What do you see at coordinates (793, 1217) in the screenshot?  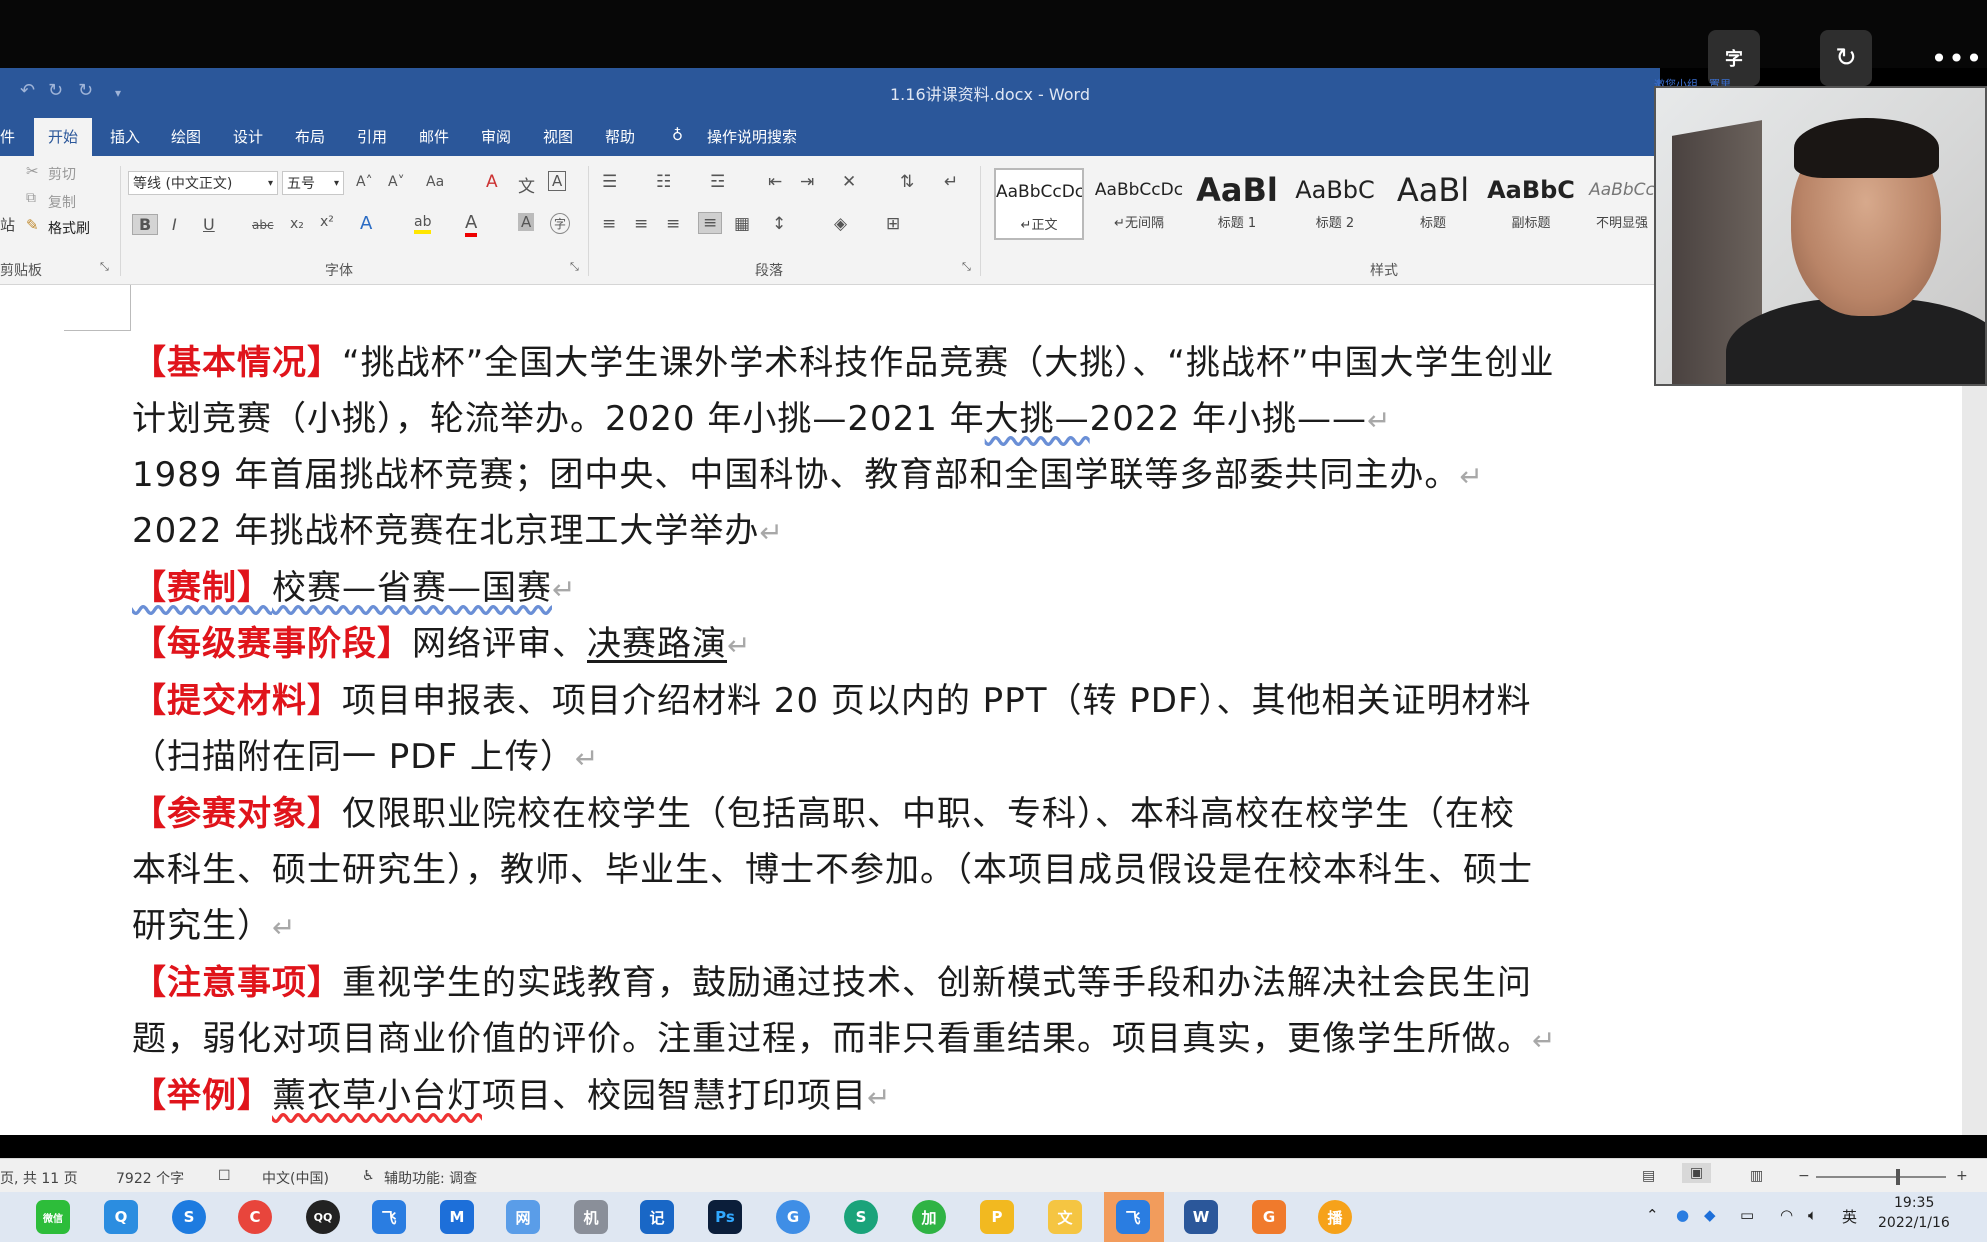 I see `taskbar-app-12: G` at bounding box center [793, 1217].